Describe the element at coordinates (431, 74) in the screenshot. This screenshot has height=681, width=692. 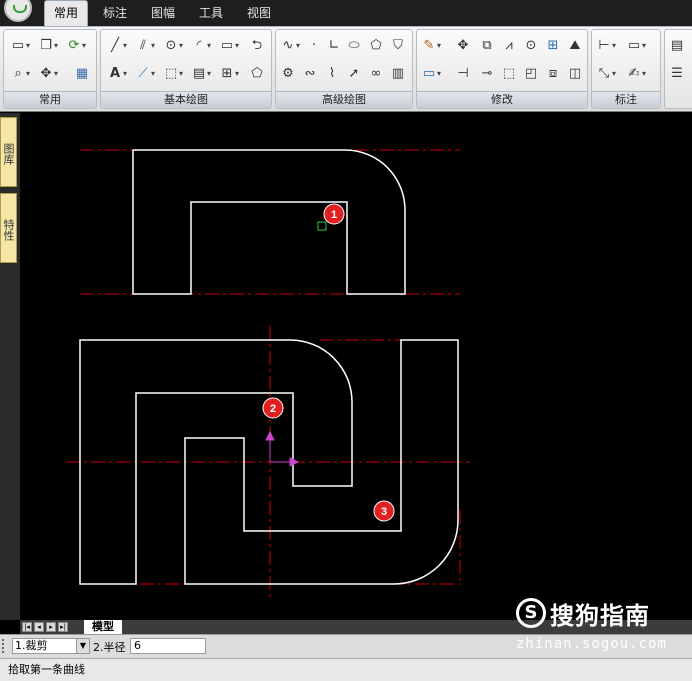
I see `trim-icon: ▭` at that location.